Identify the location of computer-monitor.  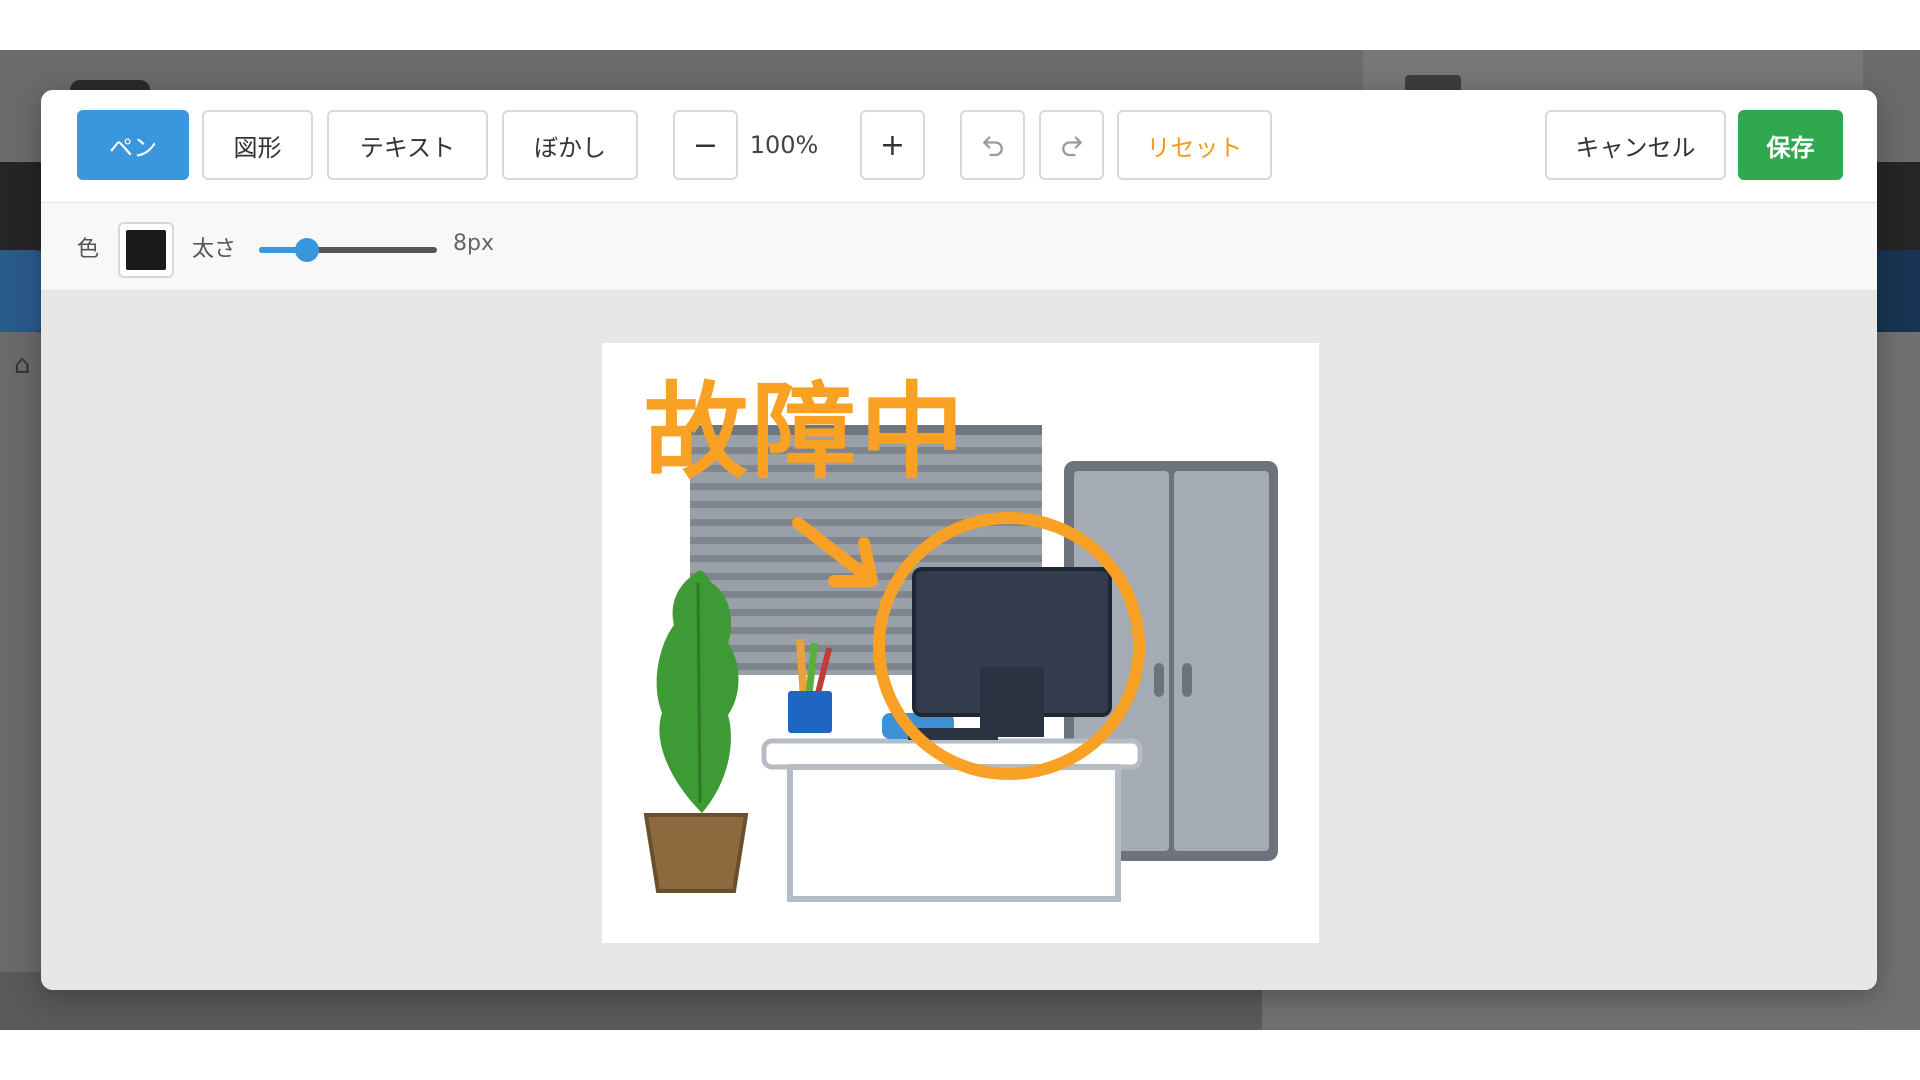
(997, 653).